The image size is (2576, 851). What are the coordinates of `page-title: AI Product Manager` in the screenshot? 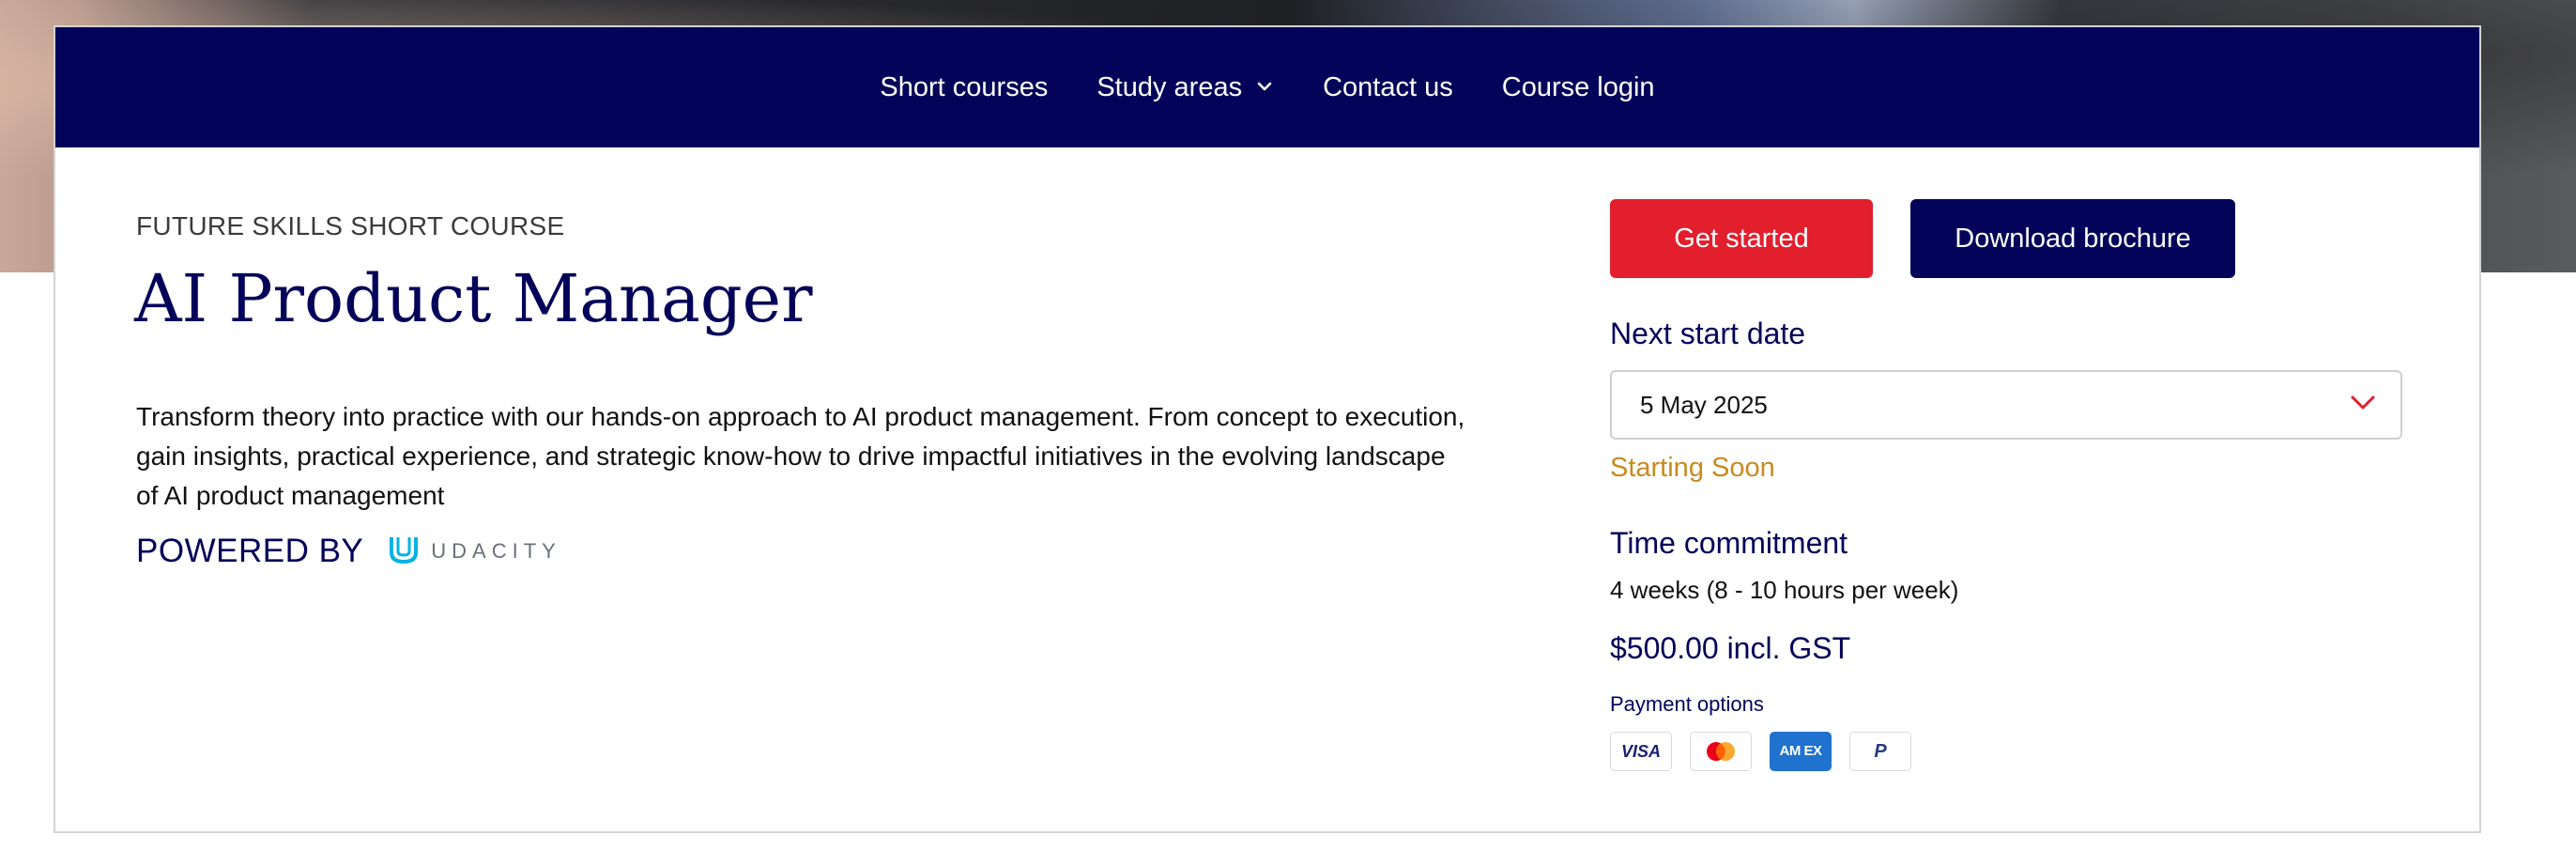 It's located at (474, 298).